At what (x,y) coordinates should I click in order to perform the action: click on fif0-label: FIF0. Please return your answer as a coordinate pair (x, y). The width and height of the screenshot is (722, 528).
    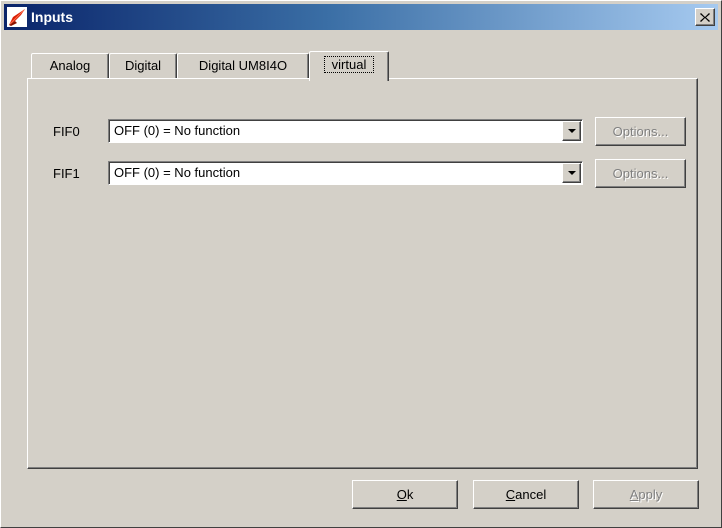
    Looking at the image, I should click on (66, 131).